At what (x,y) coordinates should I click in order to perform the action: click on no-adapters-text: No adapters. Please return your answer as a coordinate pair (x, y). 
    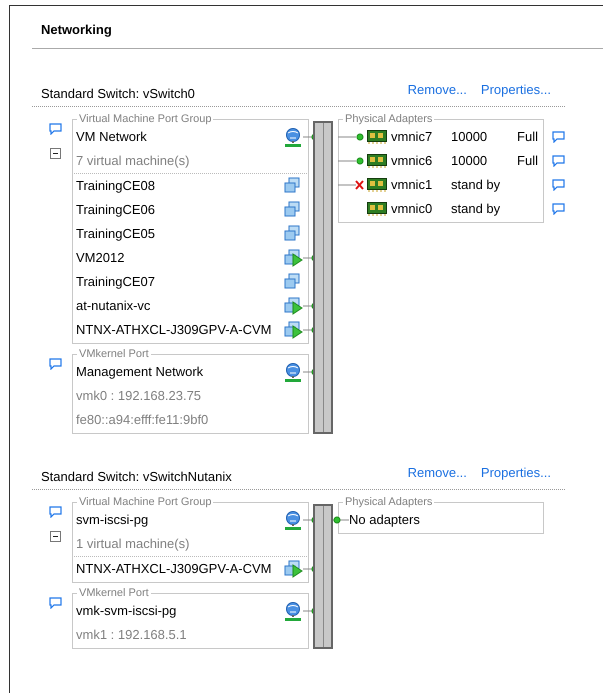
    Looking at the image, I should click on (384, 520).